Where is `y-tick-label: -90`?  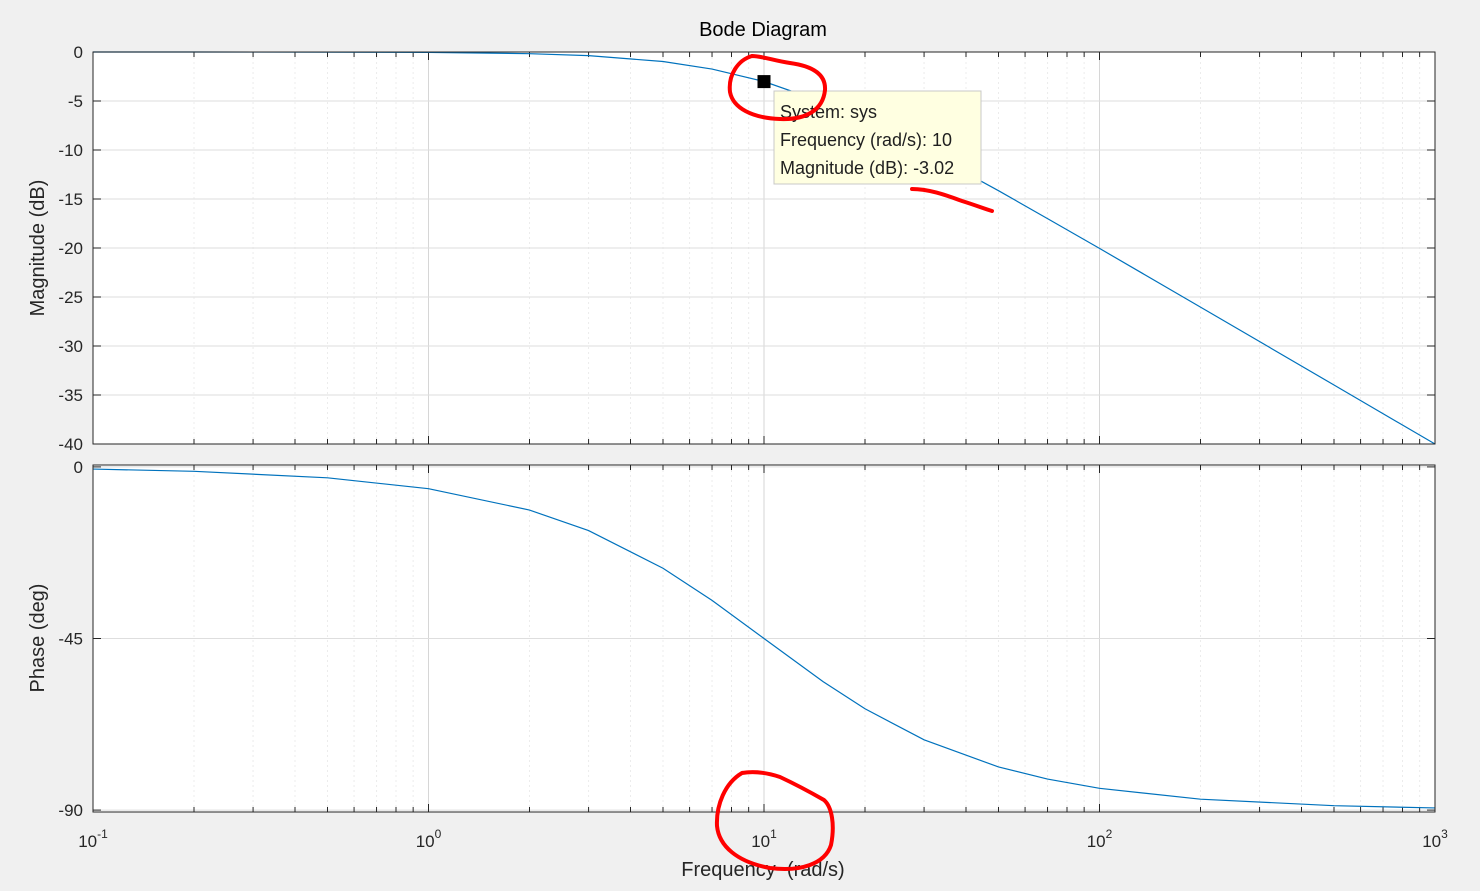
y-tick-label: -90 is located at coordinates (70, 810).